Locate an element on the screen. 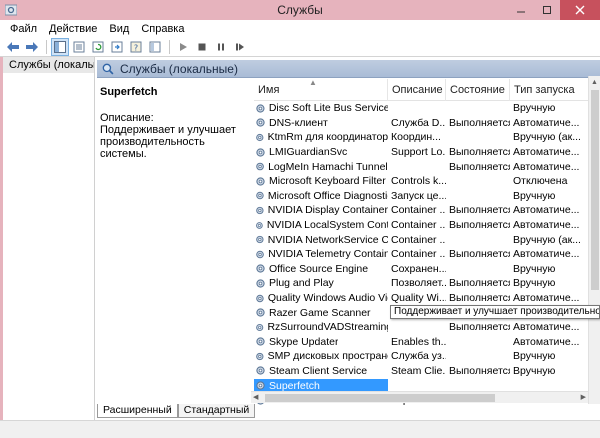  forward-arrow-icon is located at coordinates (32, 46).